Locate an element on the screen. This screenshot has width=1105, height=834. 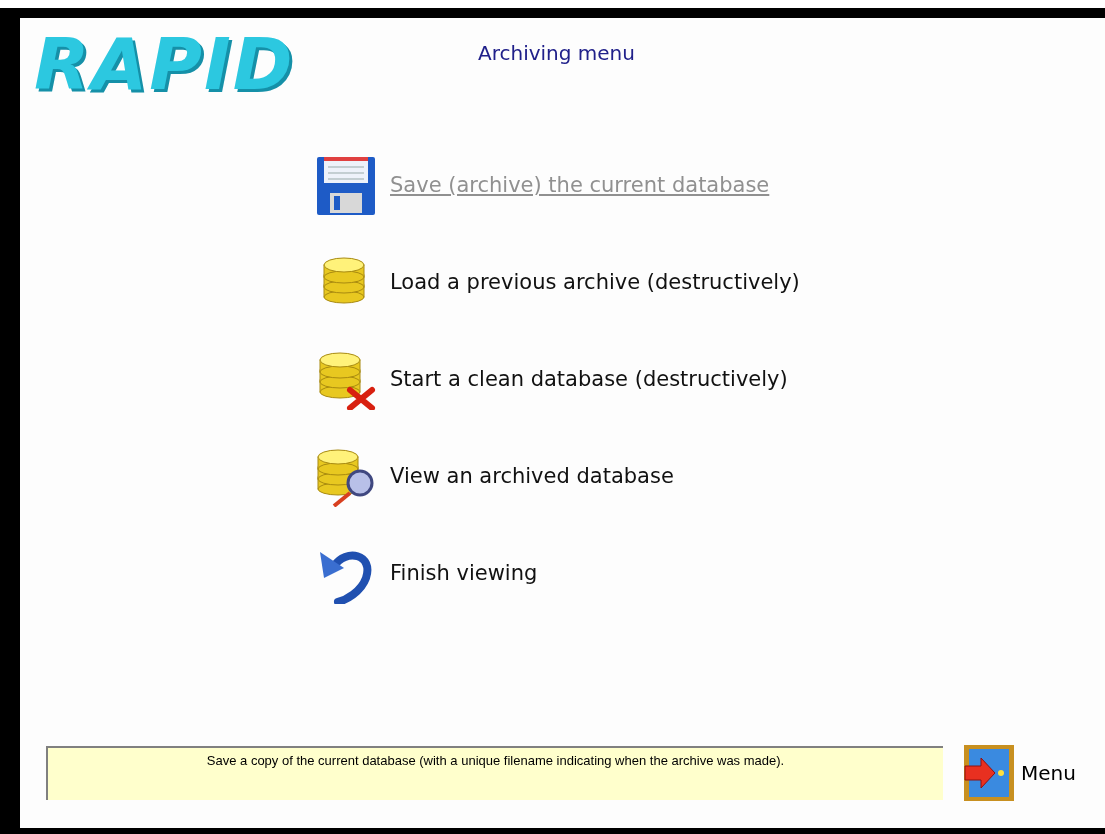
menu-link: View an archived database is located at coordinates (532, 477).